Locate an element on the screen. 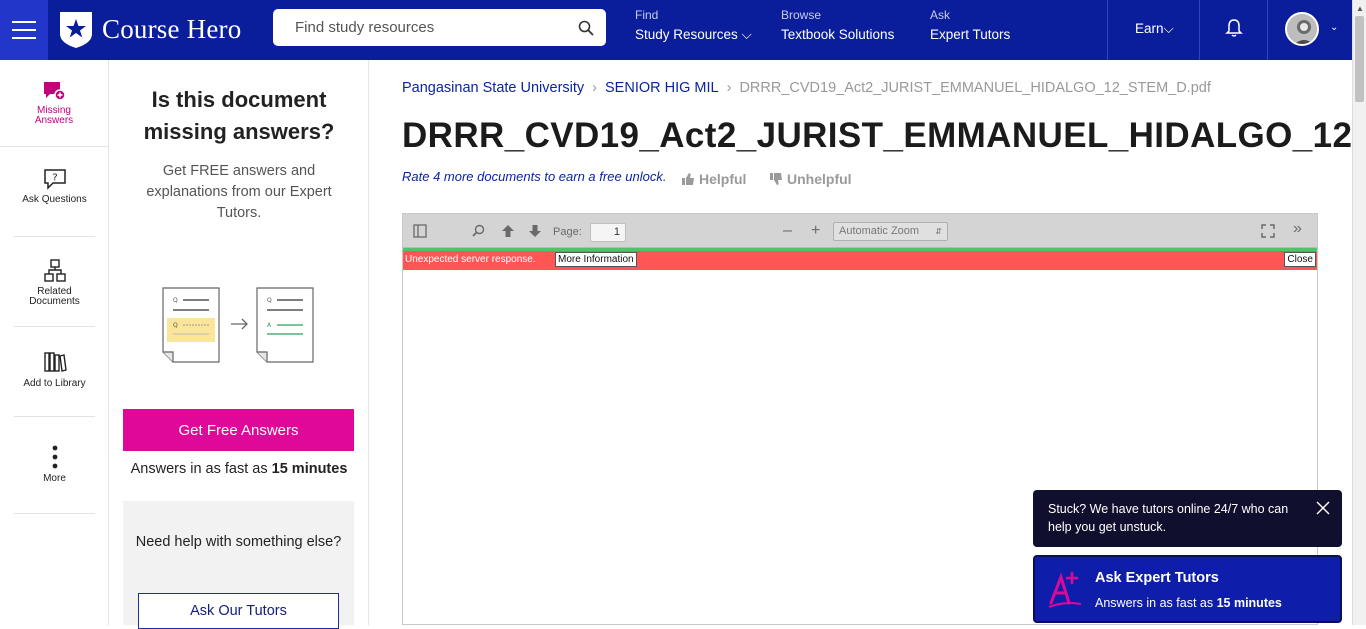 The image size is (1366, 629). nav-ask-label: Ask is located at coordinates (940, 15).